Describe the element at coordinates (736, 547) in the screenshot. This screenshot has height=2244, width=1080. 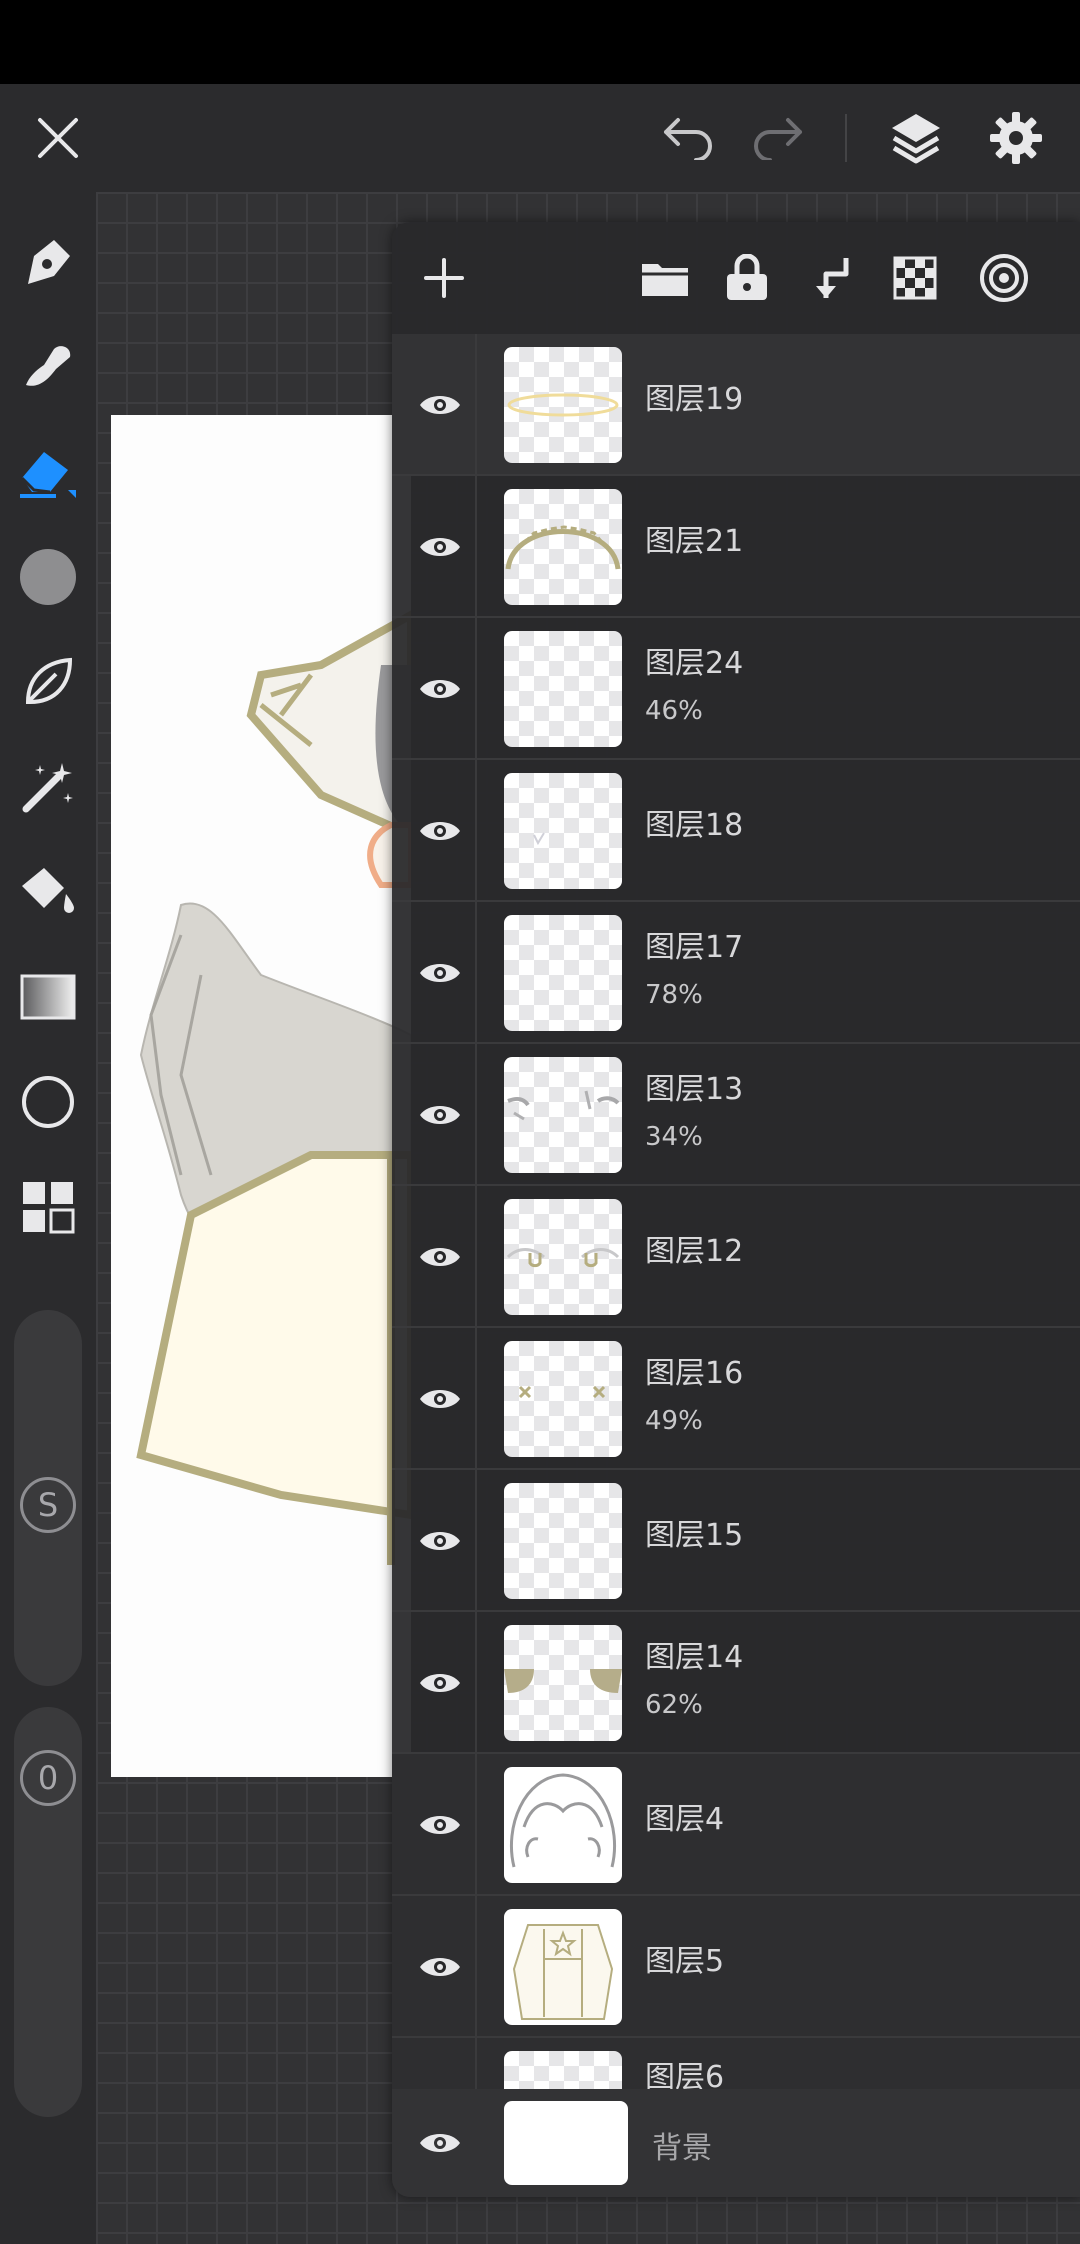
I see `layer-row: 图层21` at that location.